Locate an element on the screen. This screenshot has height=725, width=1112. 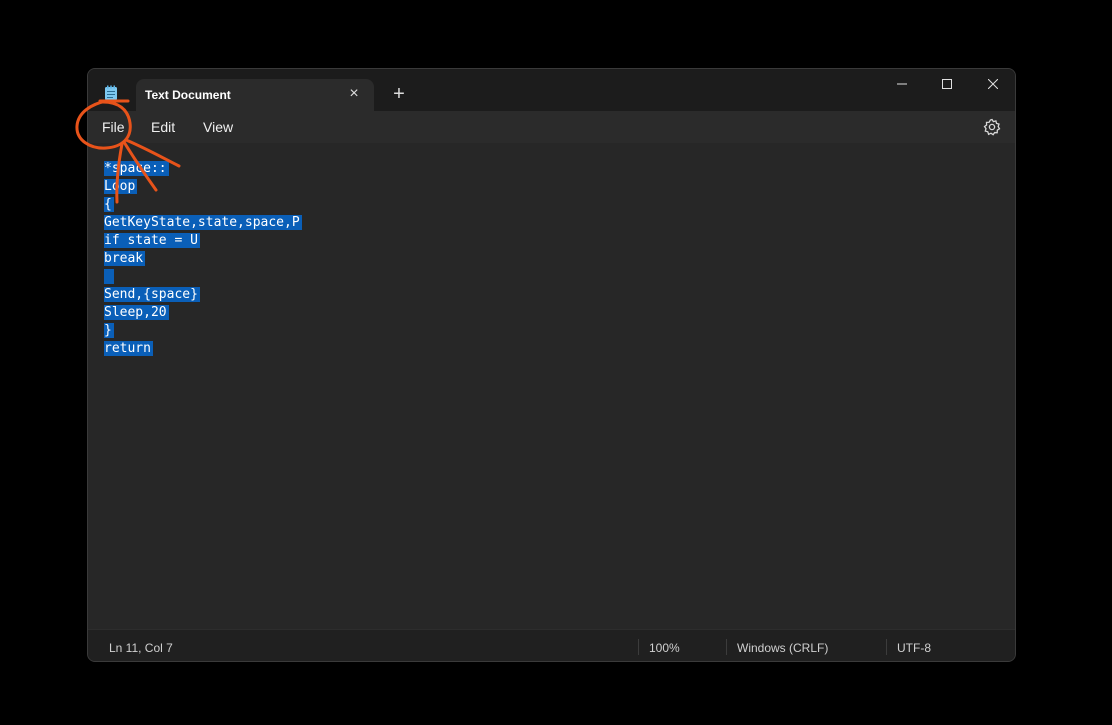
tab-title: Text Document is located at coordinates (188, 95).